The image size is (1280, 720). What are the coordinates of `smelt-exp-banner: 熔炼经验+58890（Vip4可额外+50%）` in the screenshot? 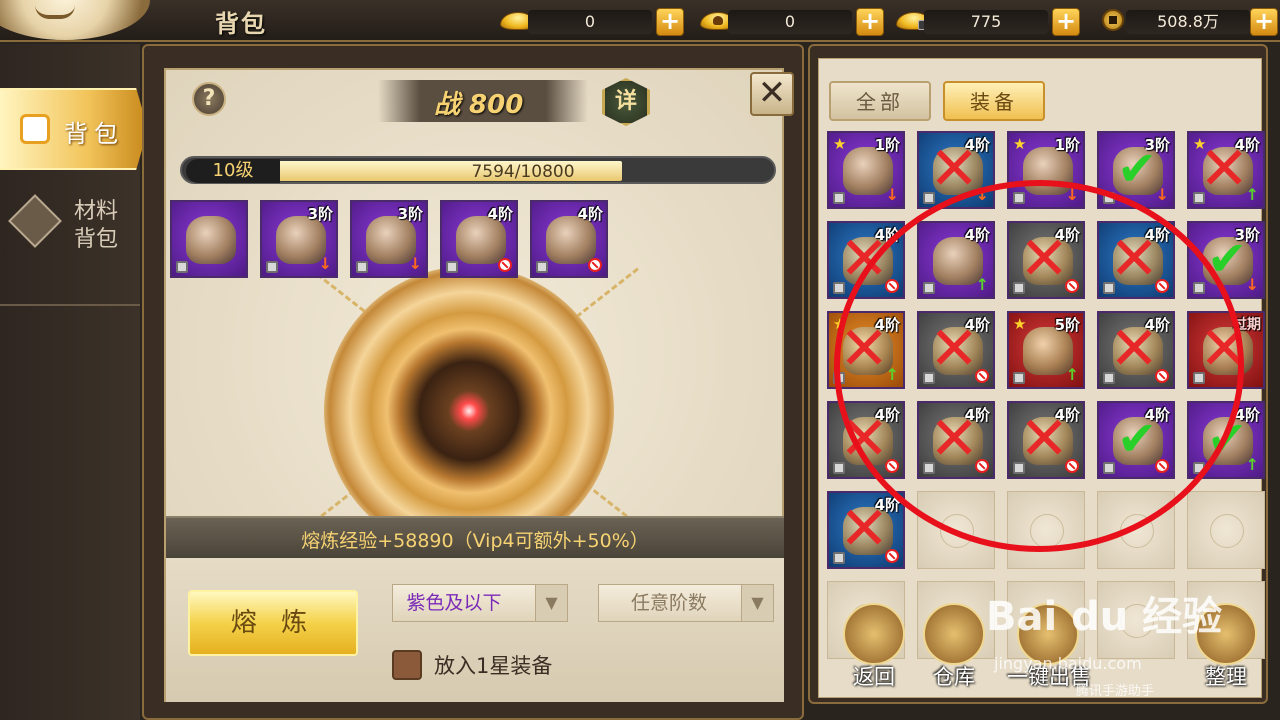 It's located at (475, 537).